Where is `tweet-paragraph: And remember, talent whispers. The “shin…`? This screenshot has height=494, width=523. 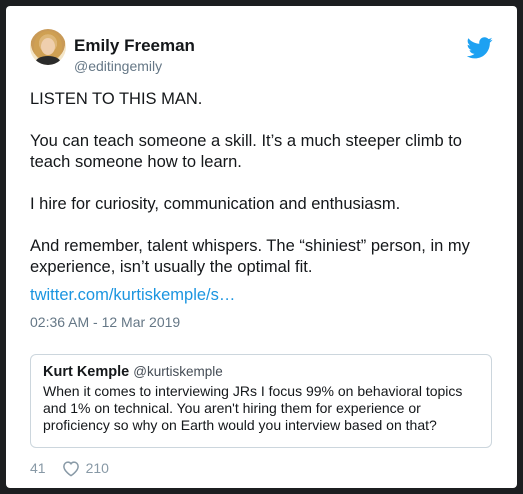 tweet-paragraph: And remember, talent whispers. The “shin… is located at coordinates (250, 256).